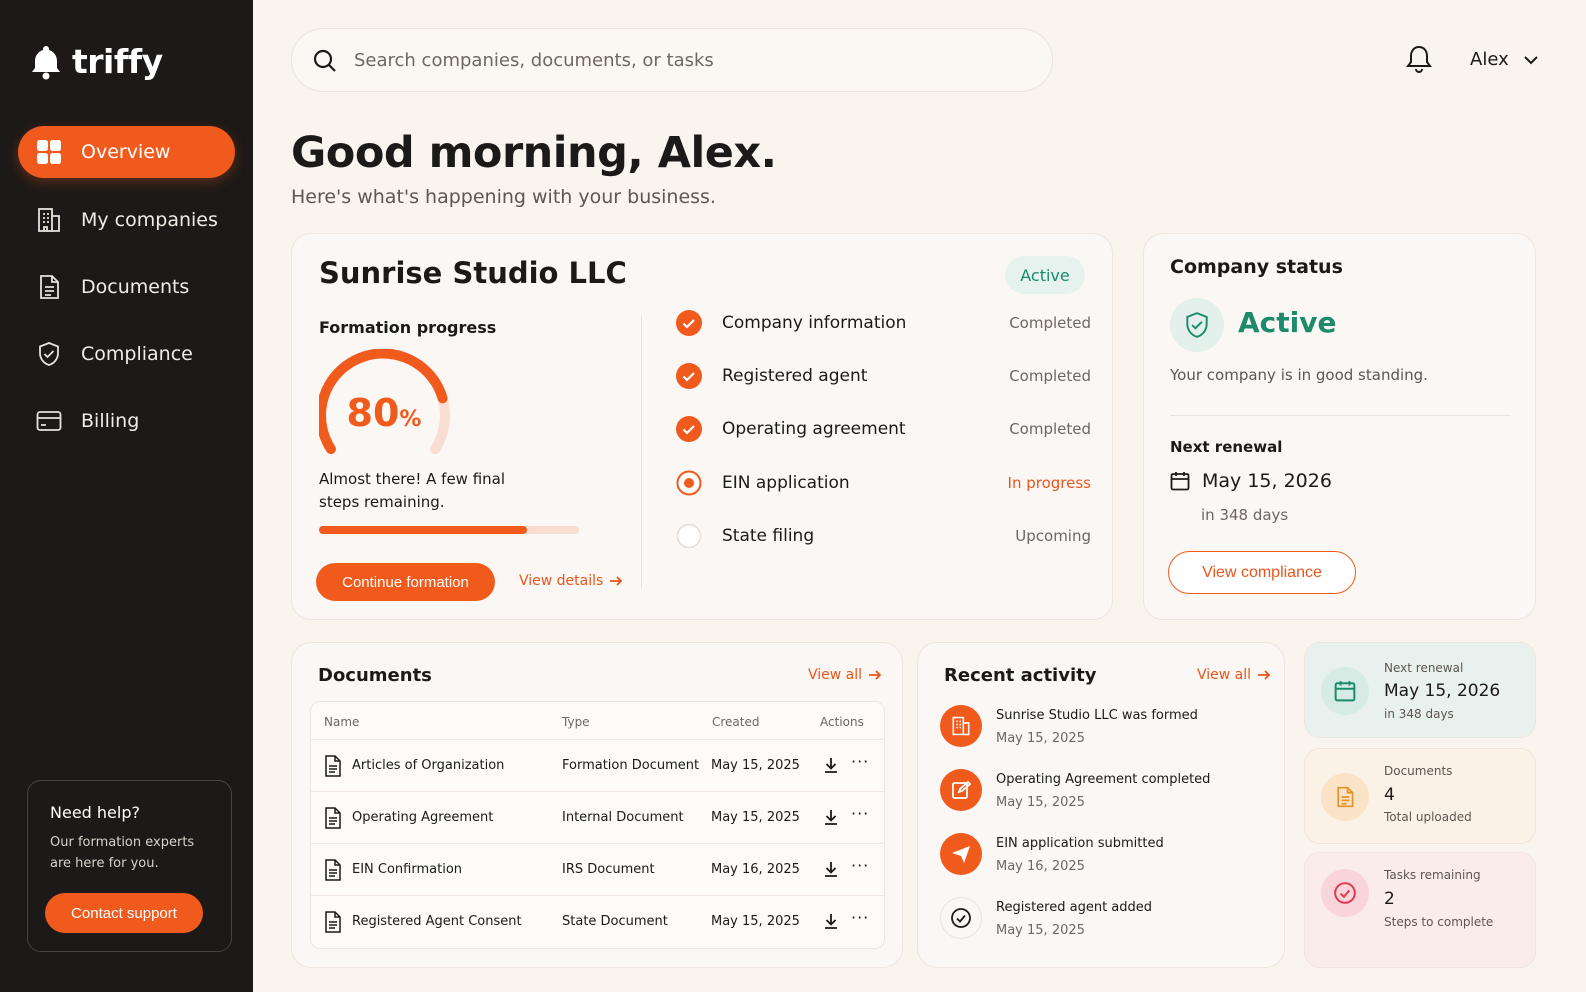 The width and height of the screenshot is (1586, 992). Describe the element at coordinates (1420, 910) in the screenshot. I see `stat-card-tasks-remaining: Tasks remaining 2 Steps to complete` at that location.